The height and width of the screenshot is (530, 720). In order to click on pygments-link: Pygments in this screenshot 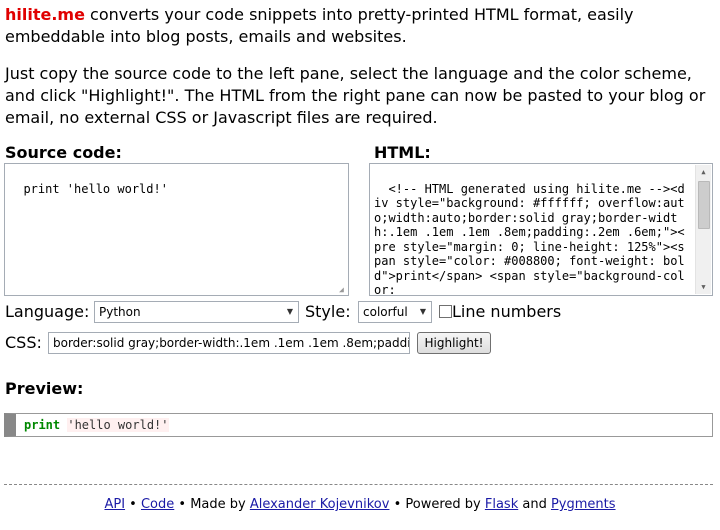, I will do `click(583, 504)`.